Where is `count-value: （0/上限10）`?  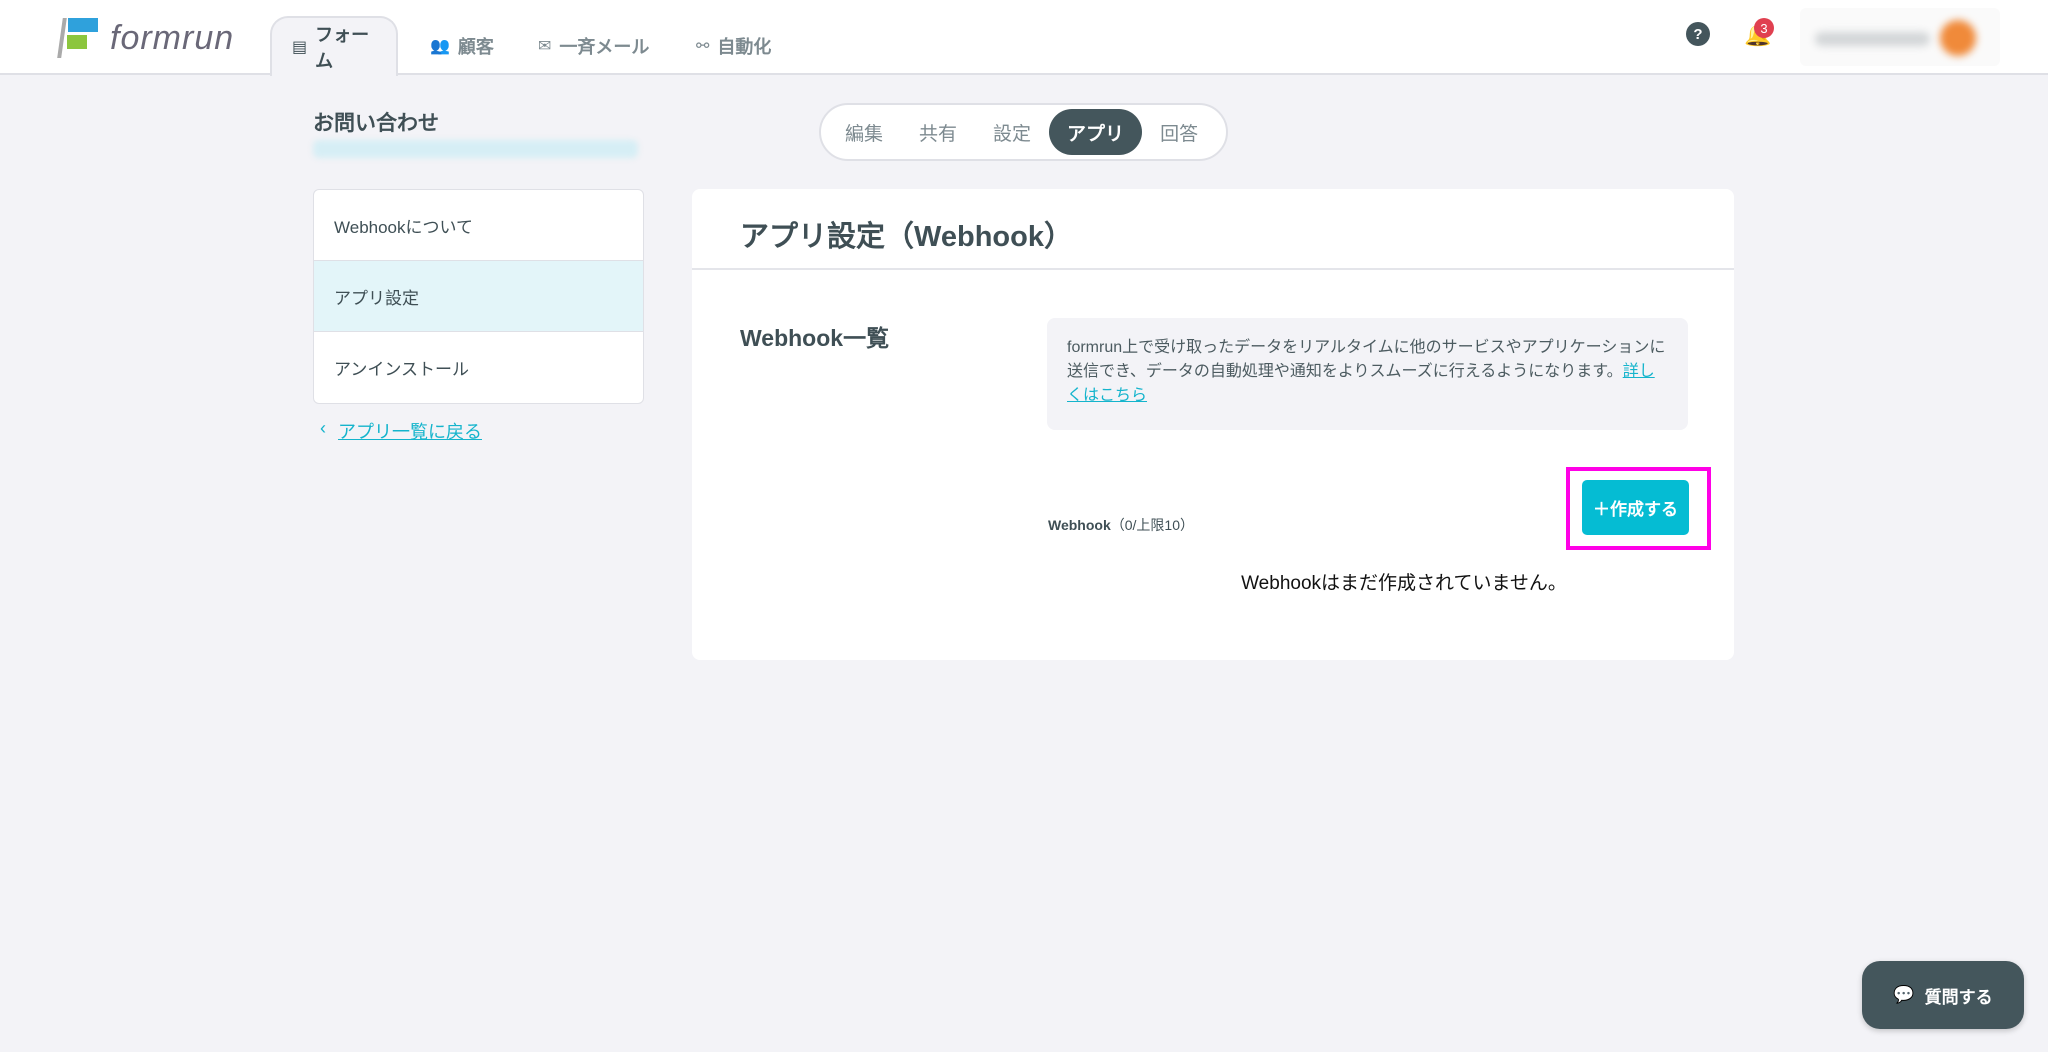
count-value: （0/上限10） is located at coordinates (1152, 525).